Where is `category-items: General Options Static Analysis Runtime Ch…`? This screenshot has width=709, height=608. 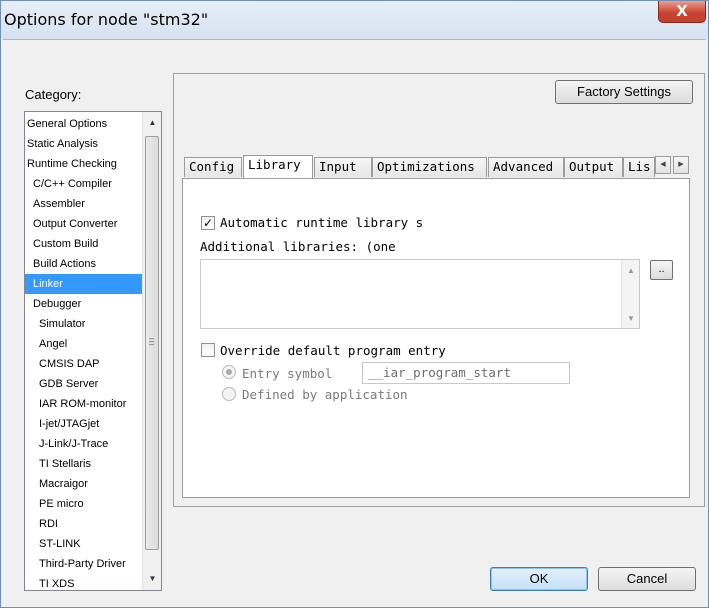 category-items: General Options Static Analysis Runtime Ch… is located at coordinates (83, 352).